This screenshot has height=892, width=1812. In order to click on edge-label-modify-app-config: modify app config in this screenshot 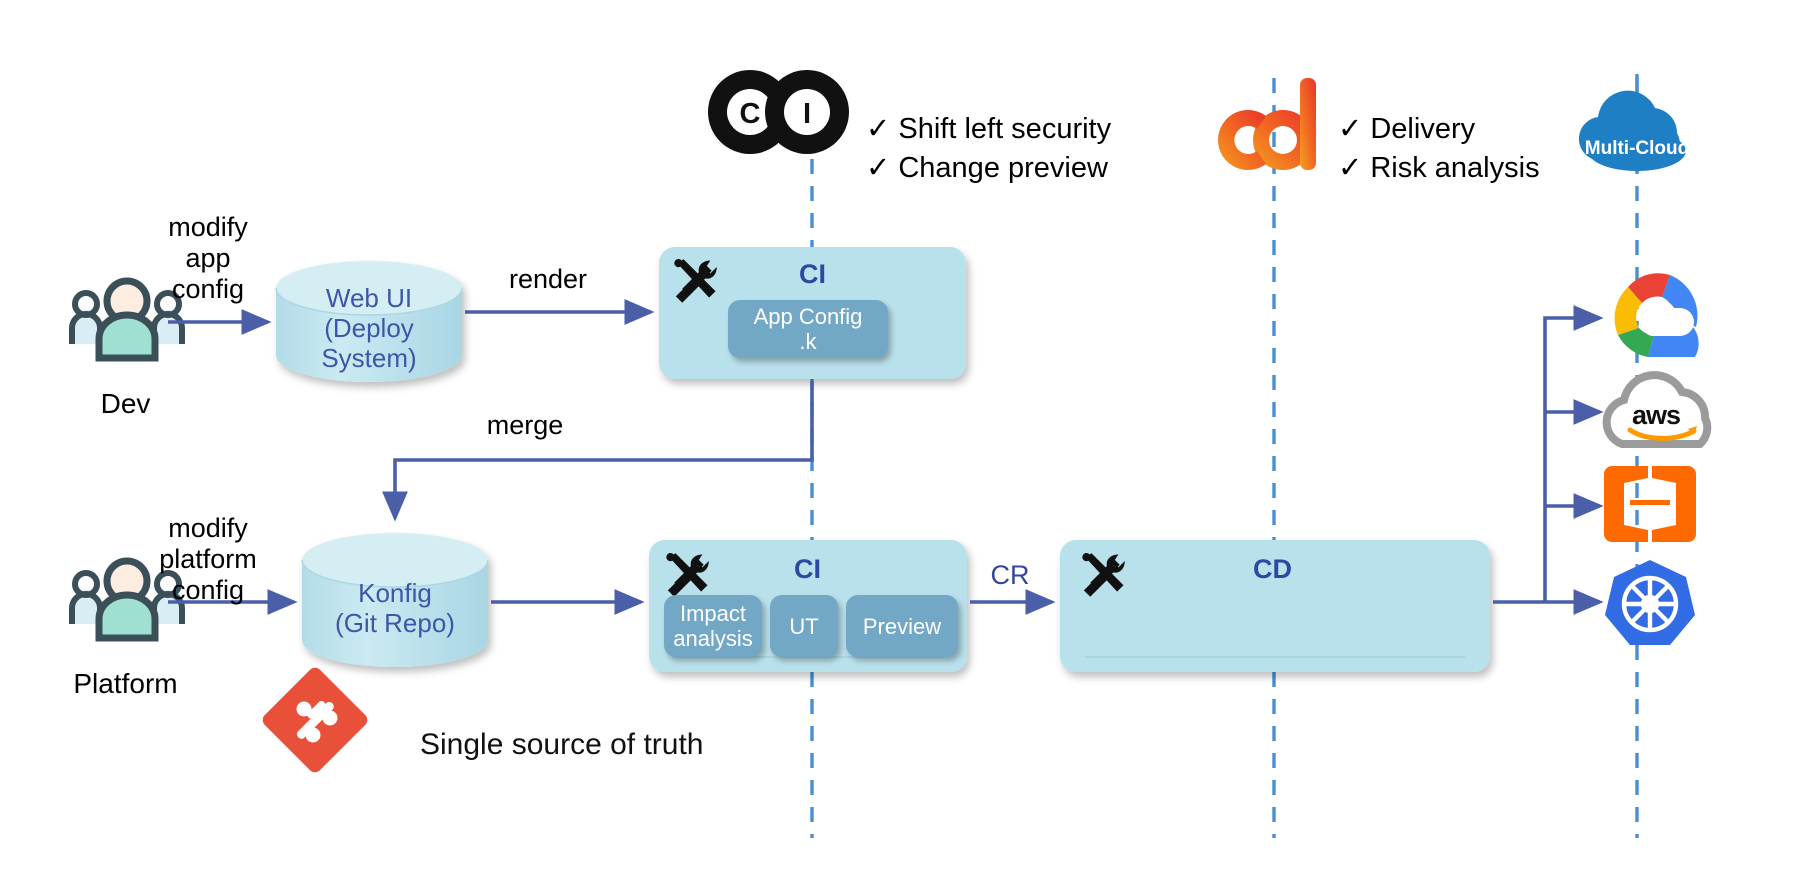, I will do `click(208, 258)`.